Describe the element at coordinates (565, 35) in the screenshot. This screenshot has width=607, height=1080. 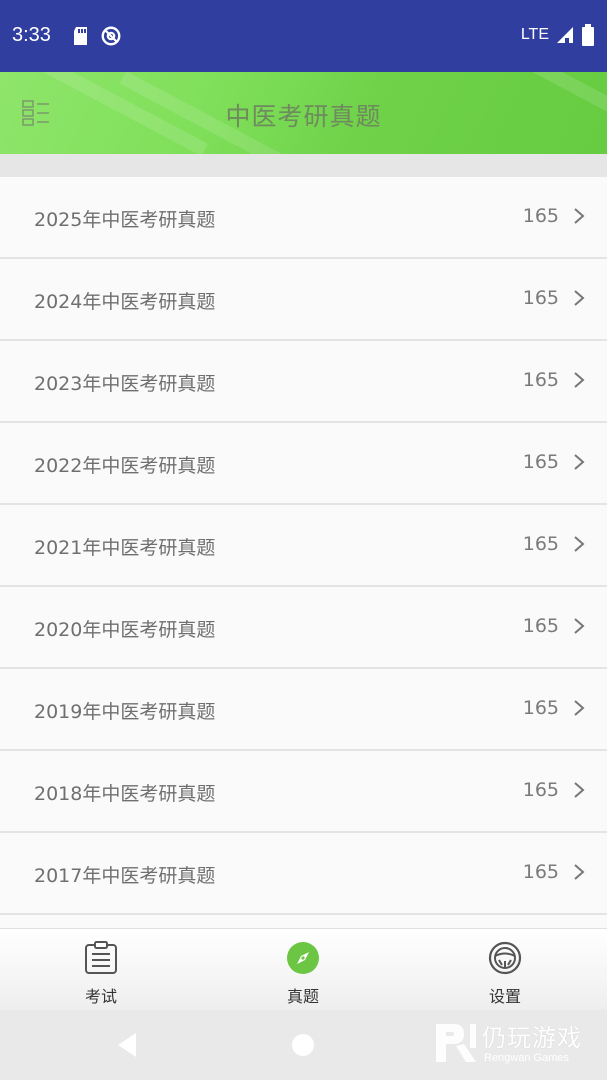
I see `signal-icon` at that location.